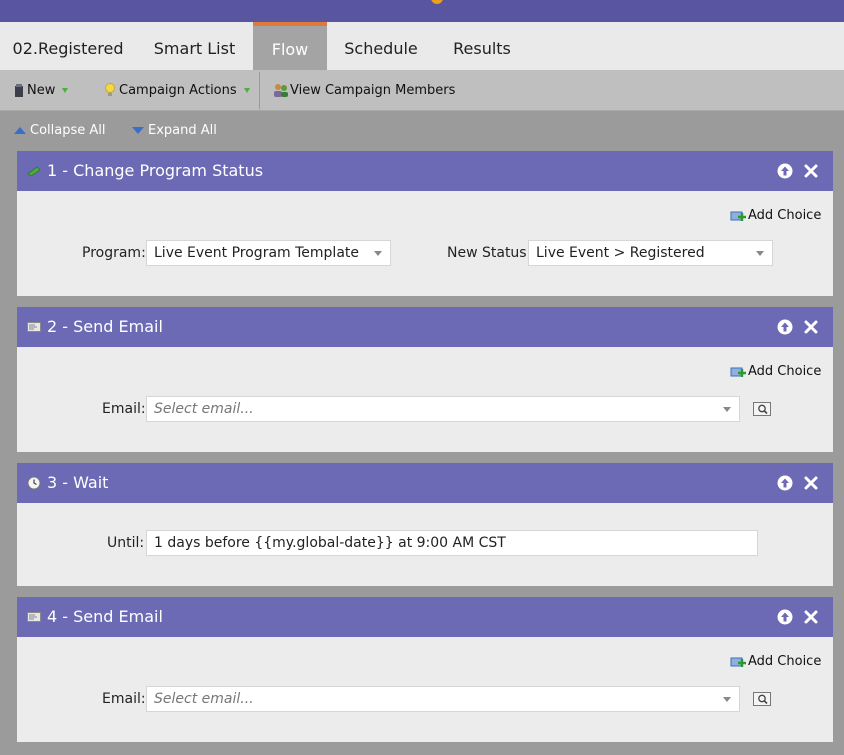  I want to click on step-header: 4 - Send Email, so click(425, 617).